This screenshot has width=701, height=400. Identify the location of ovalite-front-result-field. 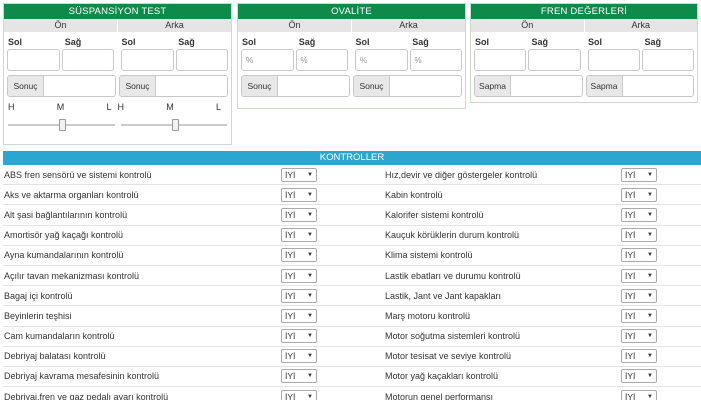
(313, 86).